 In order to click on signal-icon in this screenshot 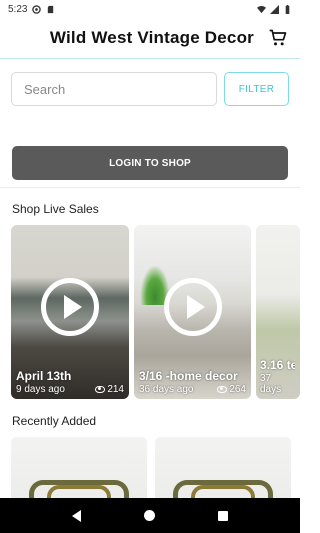, I will do `click(274, 9)`.